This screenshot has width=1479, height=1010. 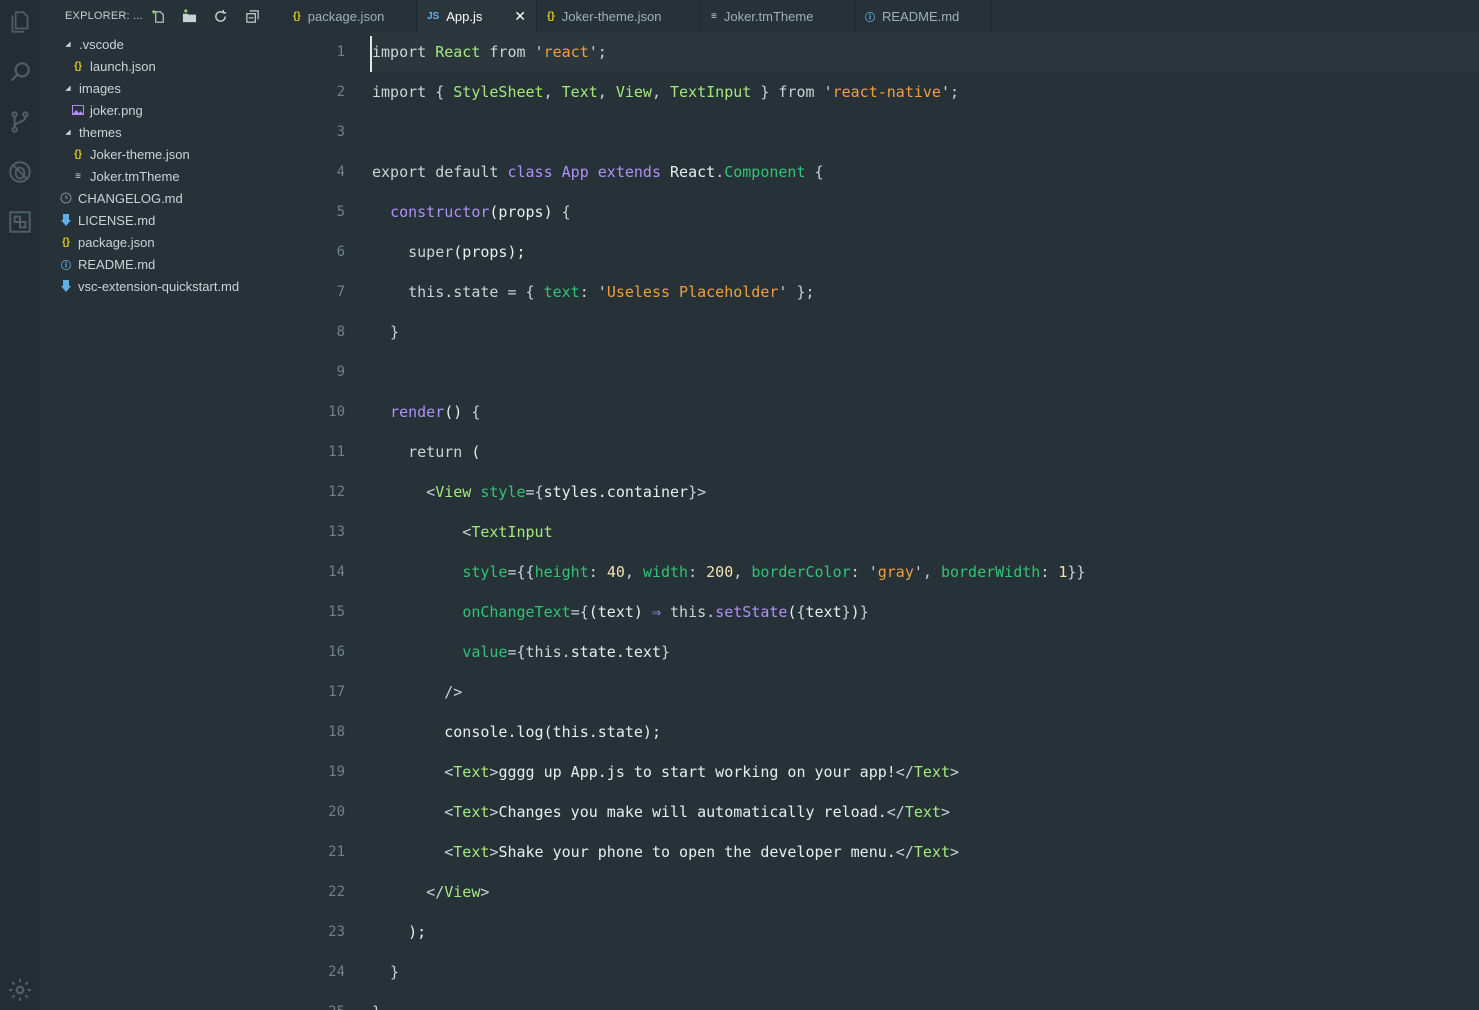 I want to click on code-line: 3, so click(x=881, y=132).